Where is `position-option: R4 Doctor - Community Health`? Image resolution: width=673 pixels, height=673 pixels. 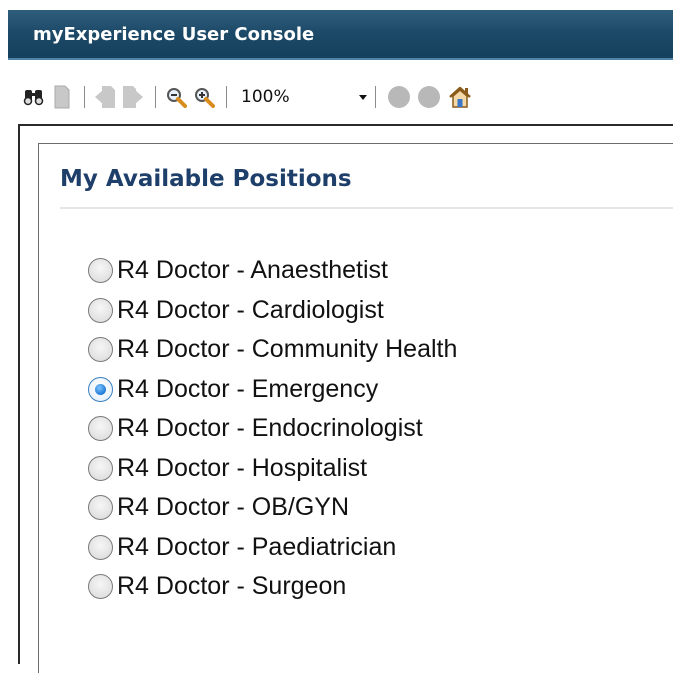
position-option: R4 Doctor - Community Health is located at coordinates (272, 350).